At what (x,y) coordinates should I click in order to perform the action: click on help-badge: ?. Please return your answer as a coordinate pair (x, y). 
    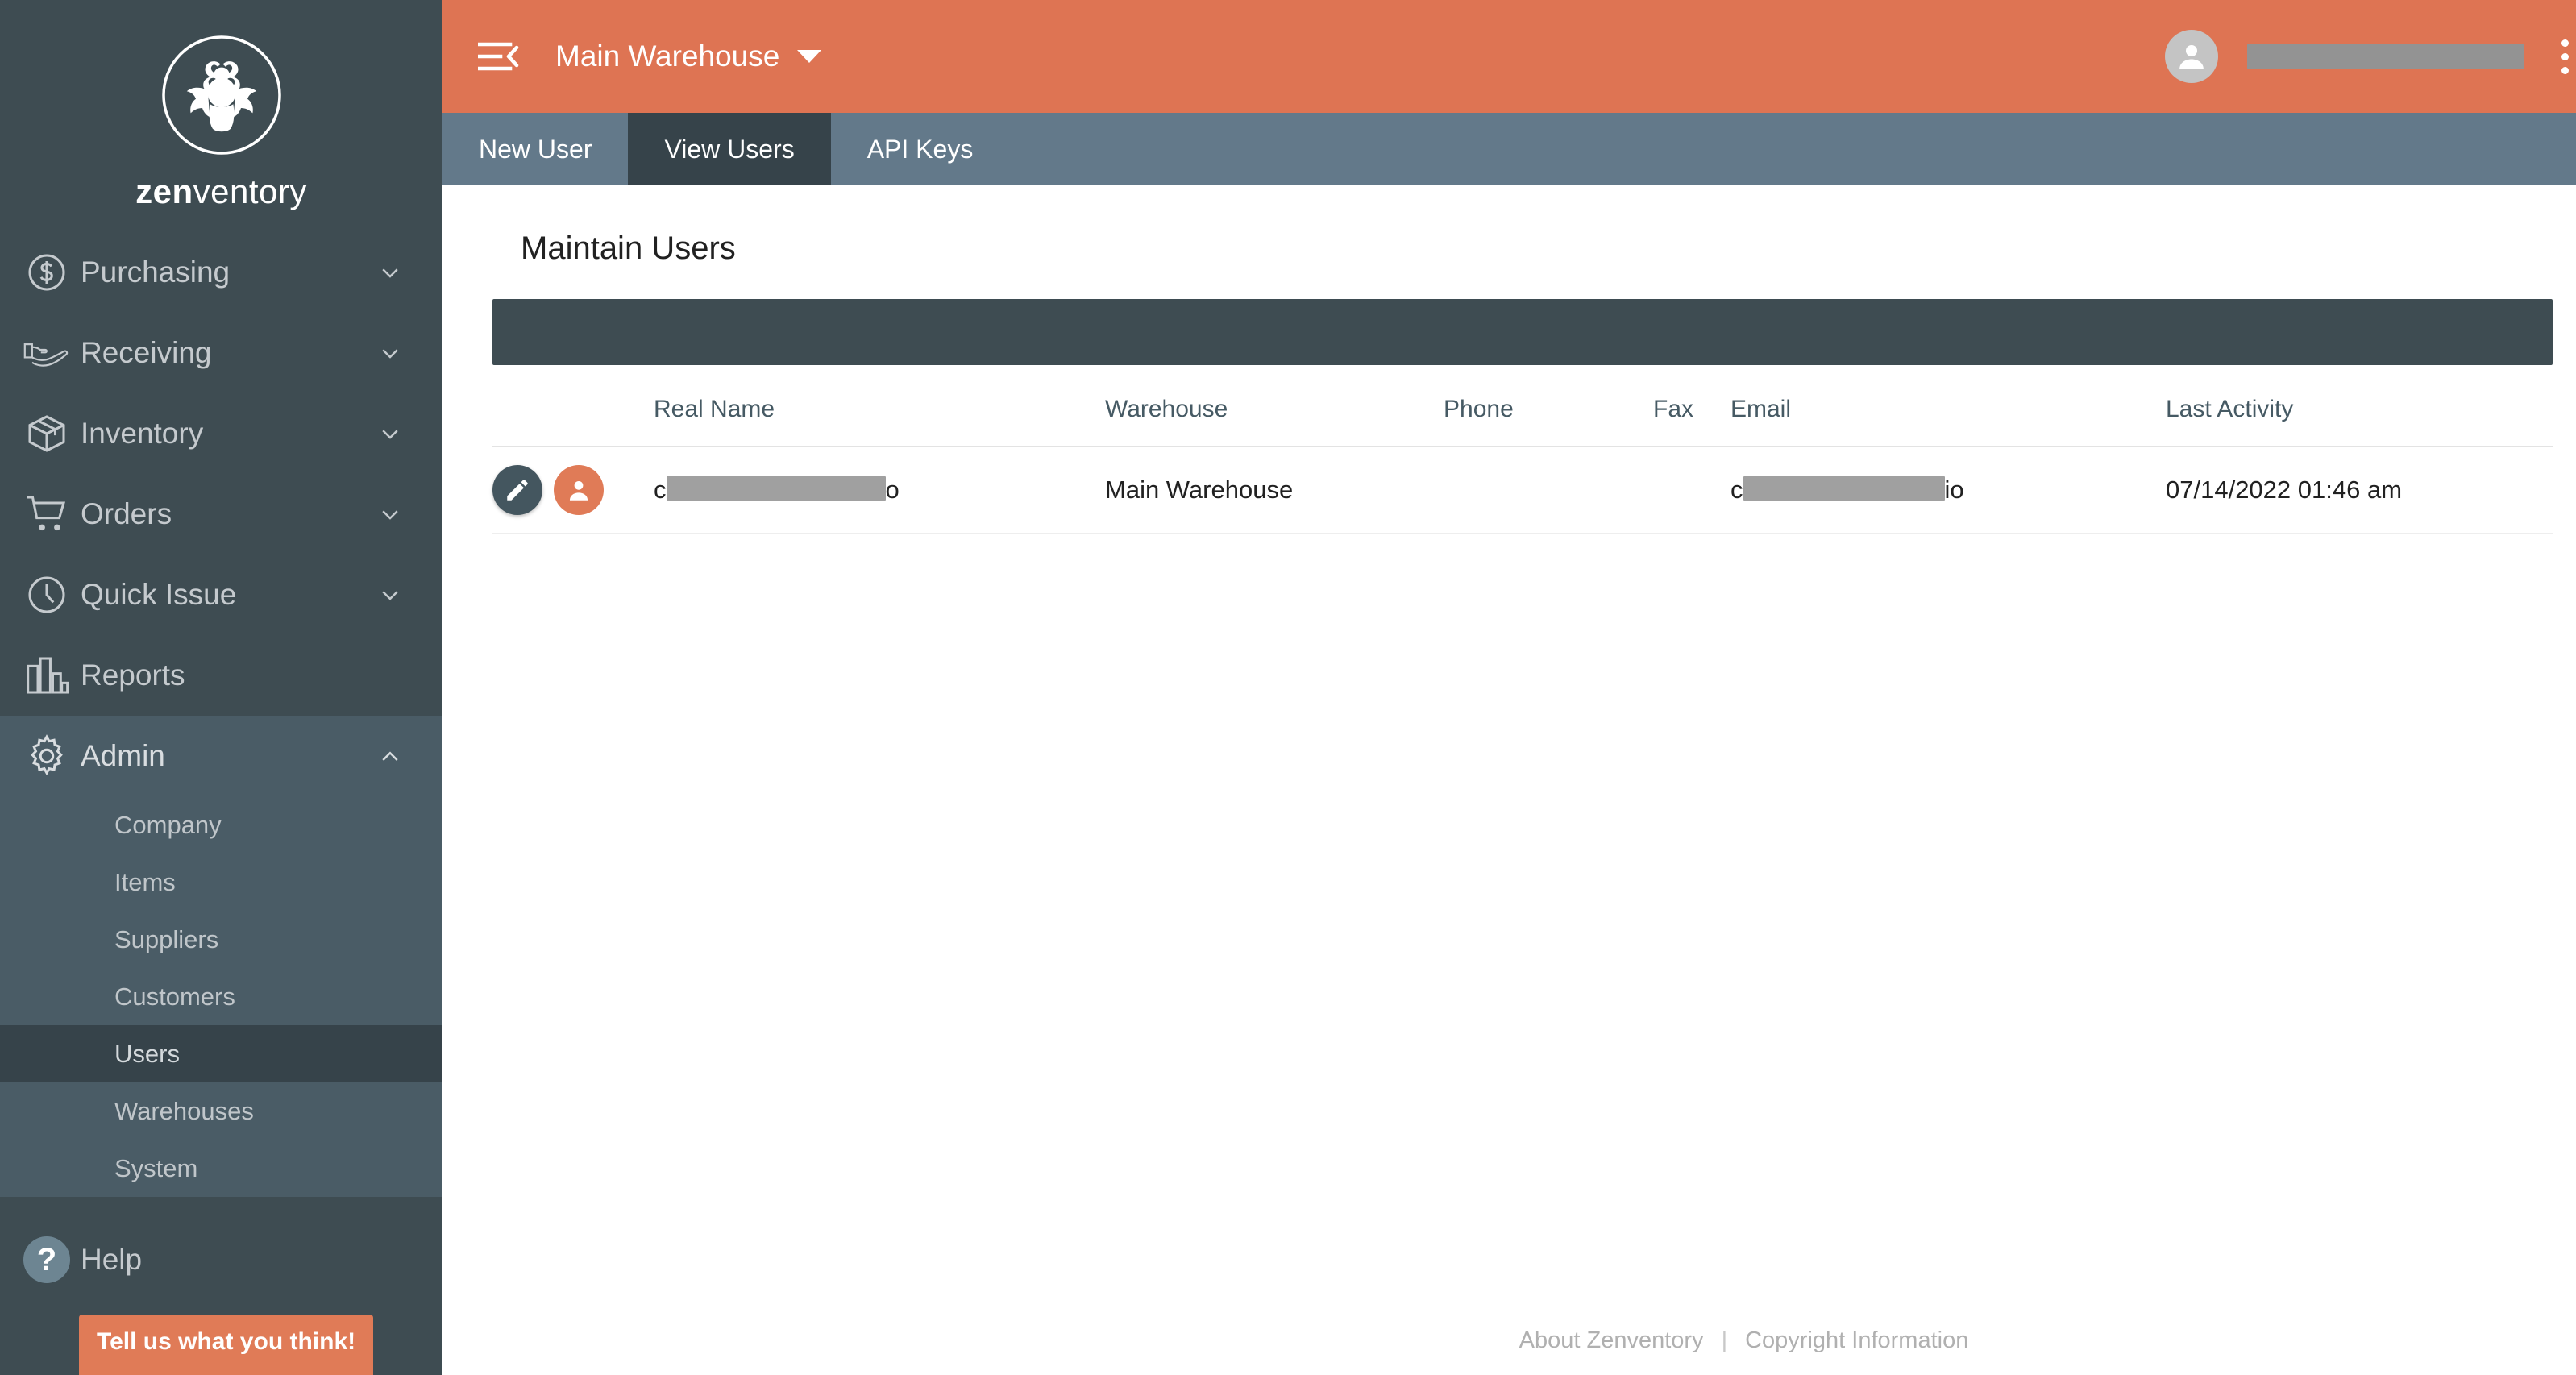
    Looking at the image, I should click on (46, 1259).